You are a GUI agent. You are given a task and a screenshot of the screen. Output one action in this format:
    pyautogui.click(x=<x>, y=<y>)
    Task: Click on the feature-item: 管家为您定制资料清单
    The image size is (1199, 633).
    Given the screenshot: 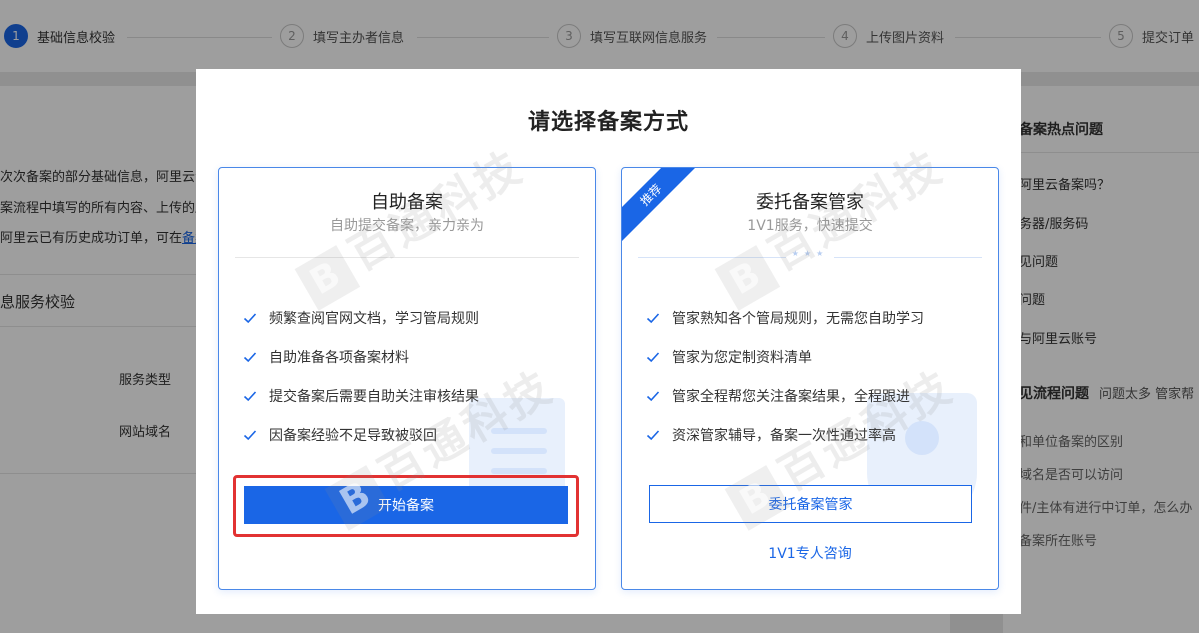 What is the action you would take?
    pyautogui.click(x=785, y=356)
    